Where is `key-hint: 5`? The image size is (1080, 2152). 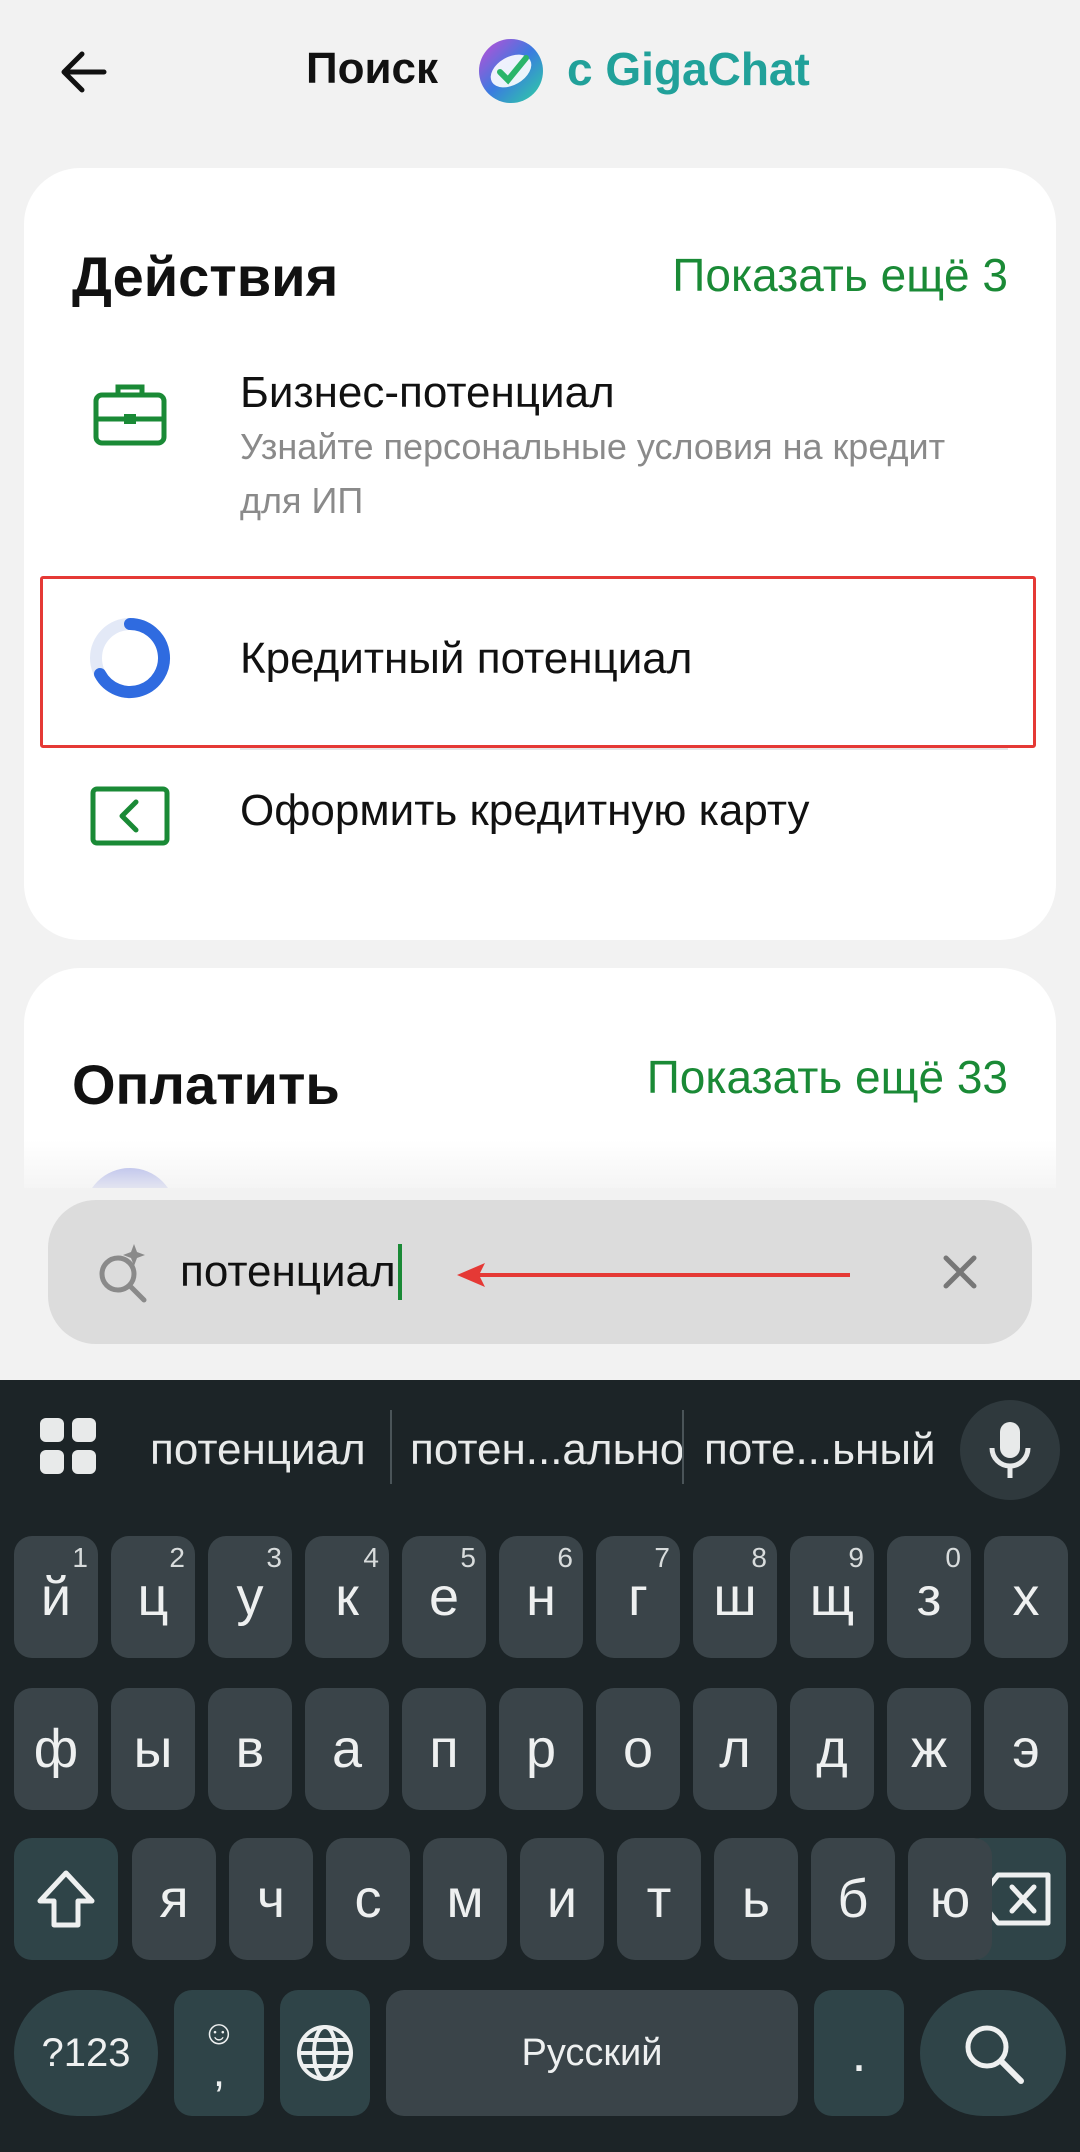
key-hint: 5 is located at coordinates (468, 1557).